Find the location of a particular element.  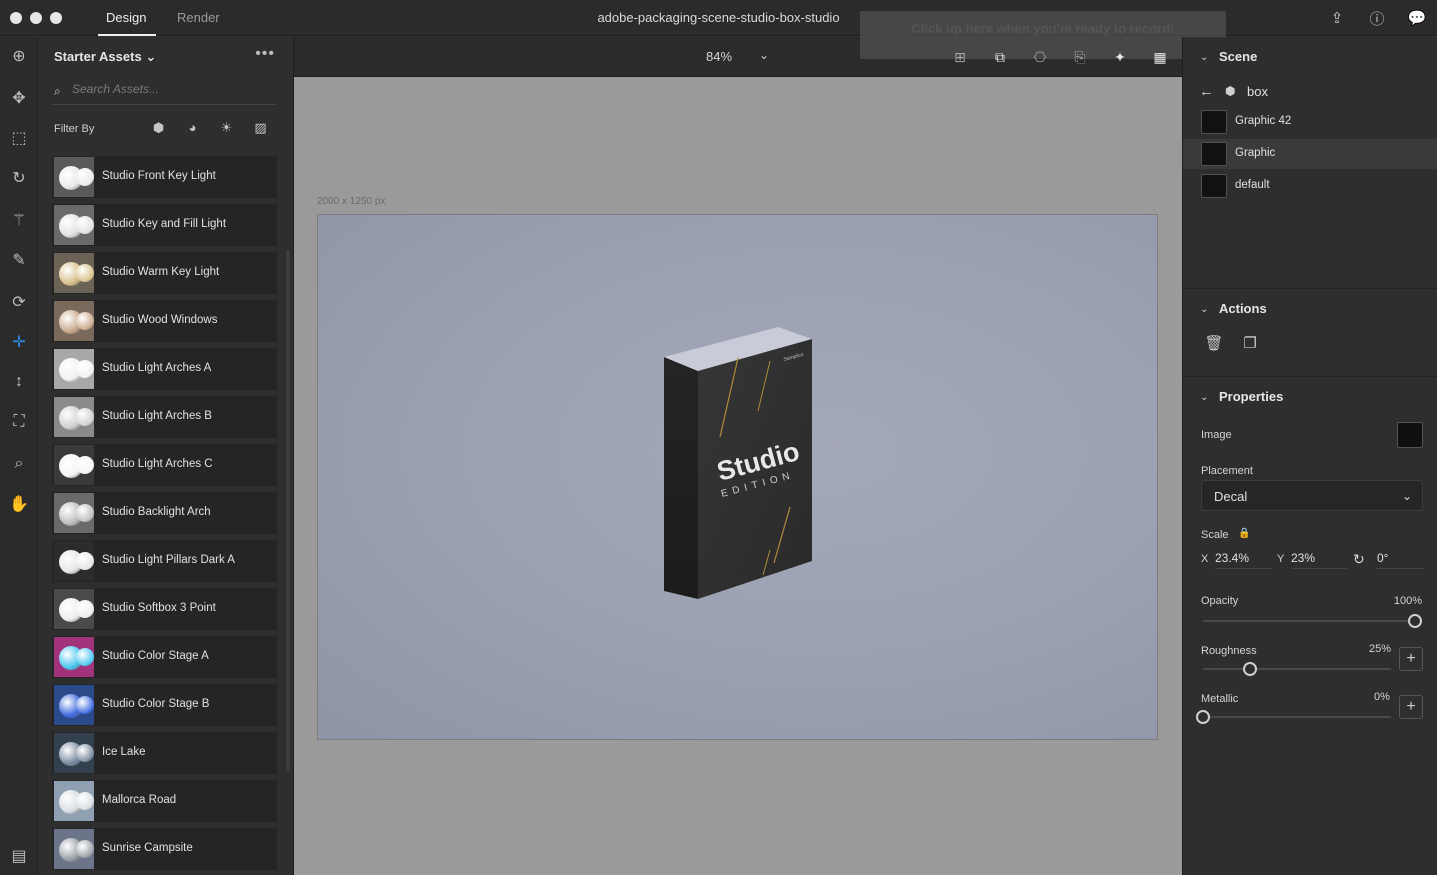

material-filter-icon: ◕ is located at coordinates (192, 127).